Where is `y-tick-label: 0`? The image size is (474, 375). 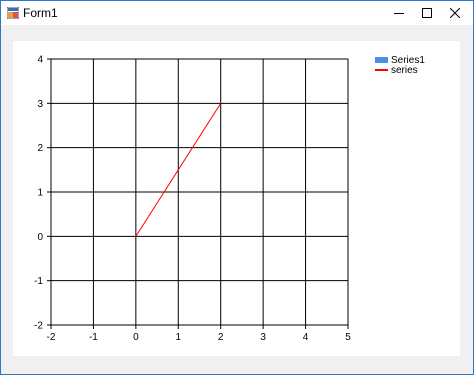
y-tick-label: 0 is located at coordinates (40, 237).